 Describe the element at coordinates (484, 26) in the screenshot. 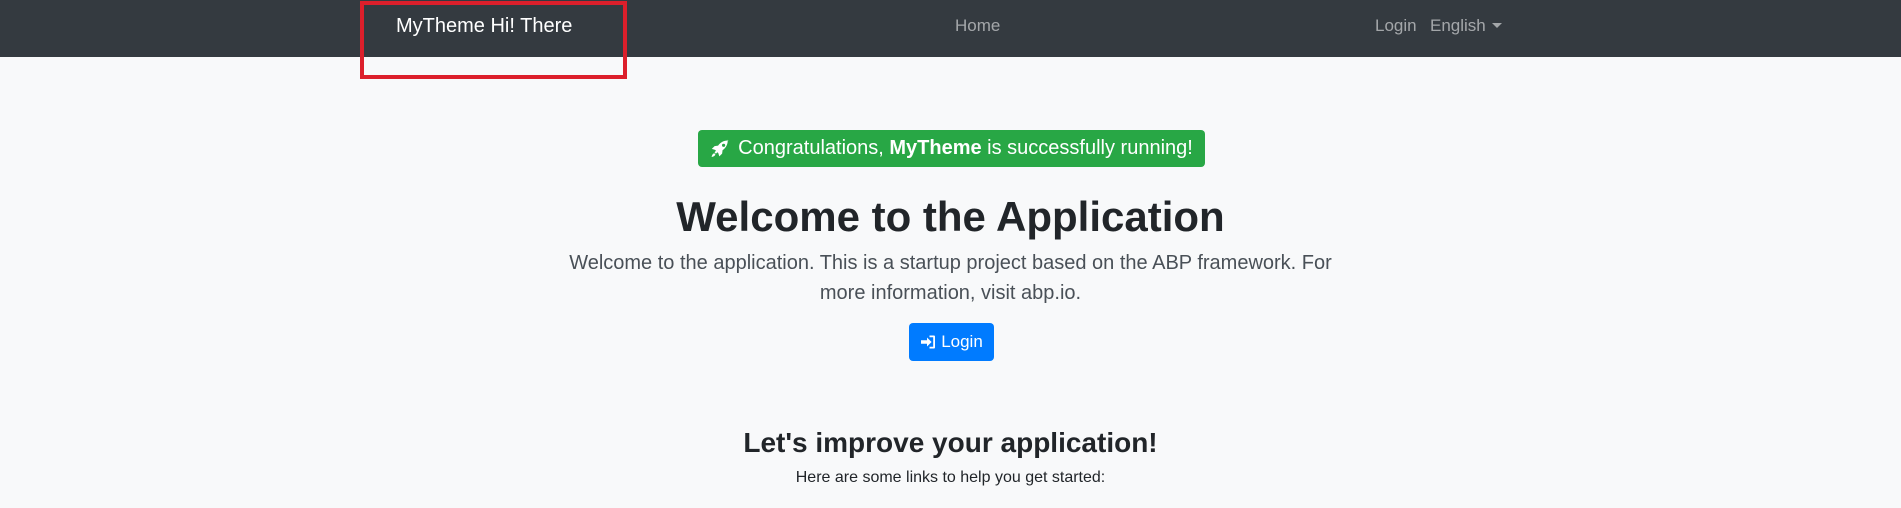

I see `navbar-brand: MyTheme Hi! There` at that location.